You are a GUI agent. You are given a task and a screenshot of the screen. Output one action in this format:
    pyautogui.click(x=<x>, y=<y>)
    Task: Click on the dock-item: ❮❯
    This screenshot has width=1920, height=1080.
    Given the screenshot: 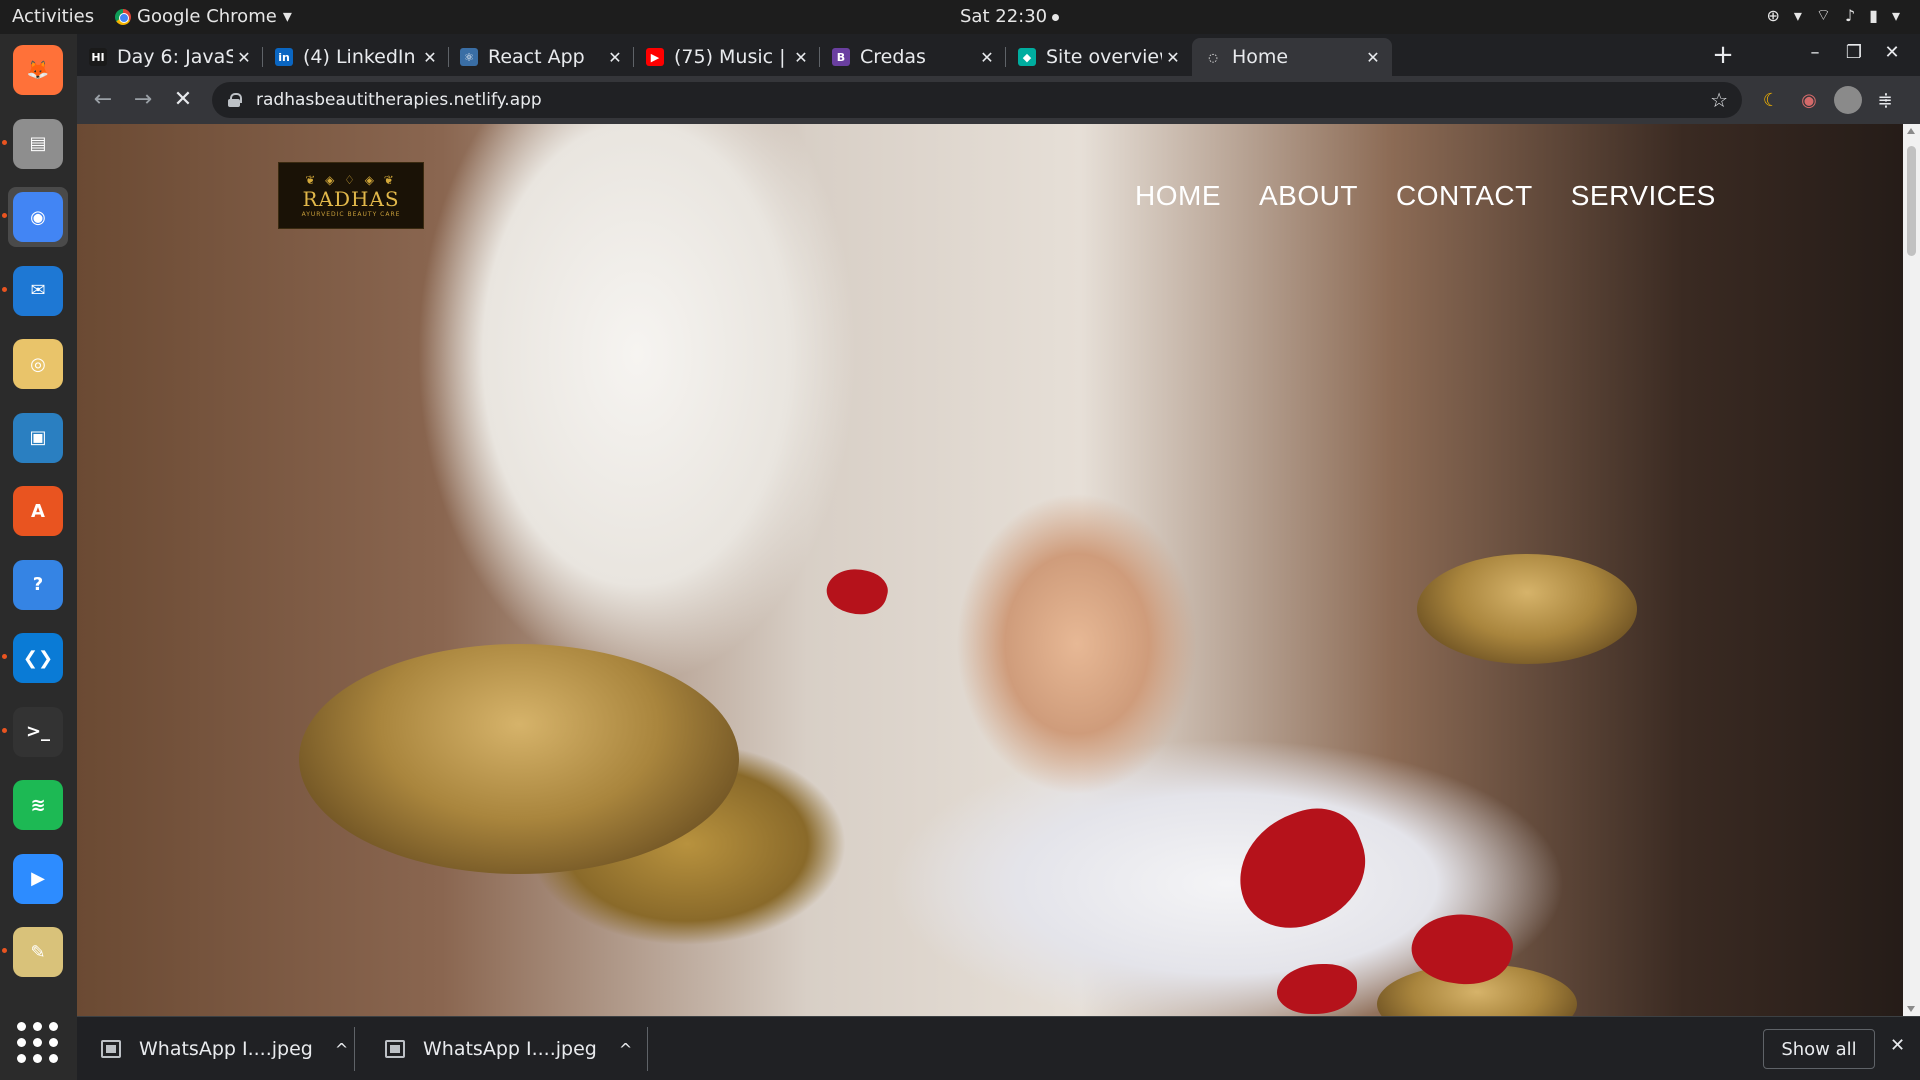 What is the action you would take?
    pyautogui.click(x=35, y=658)
    